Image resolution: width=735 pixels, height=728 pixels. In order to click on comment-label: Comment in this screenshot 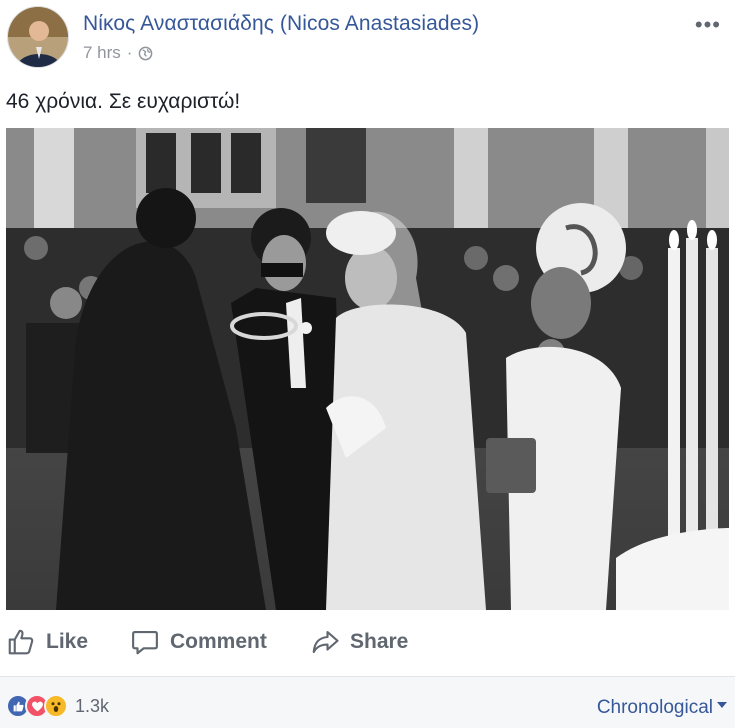, I will do `click(218, 641)`.